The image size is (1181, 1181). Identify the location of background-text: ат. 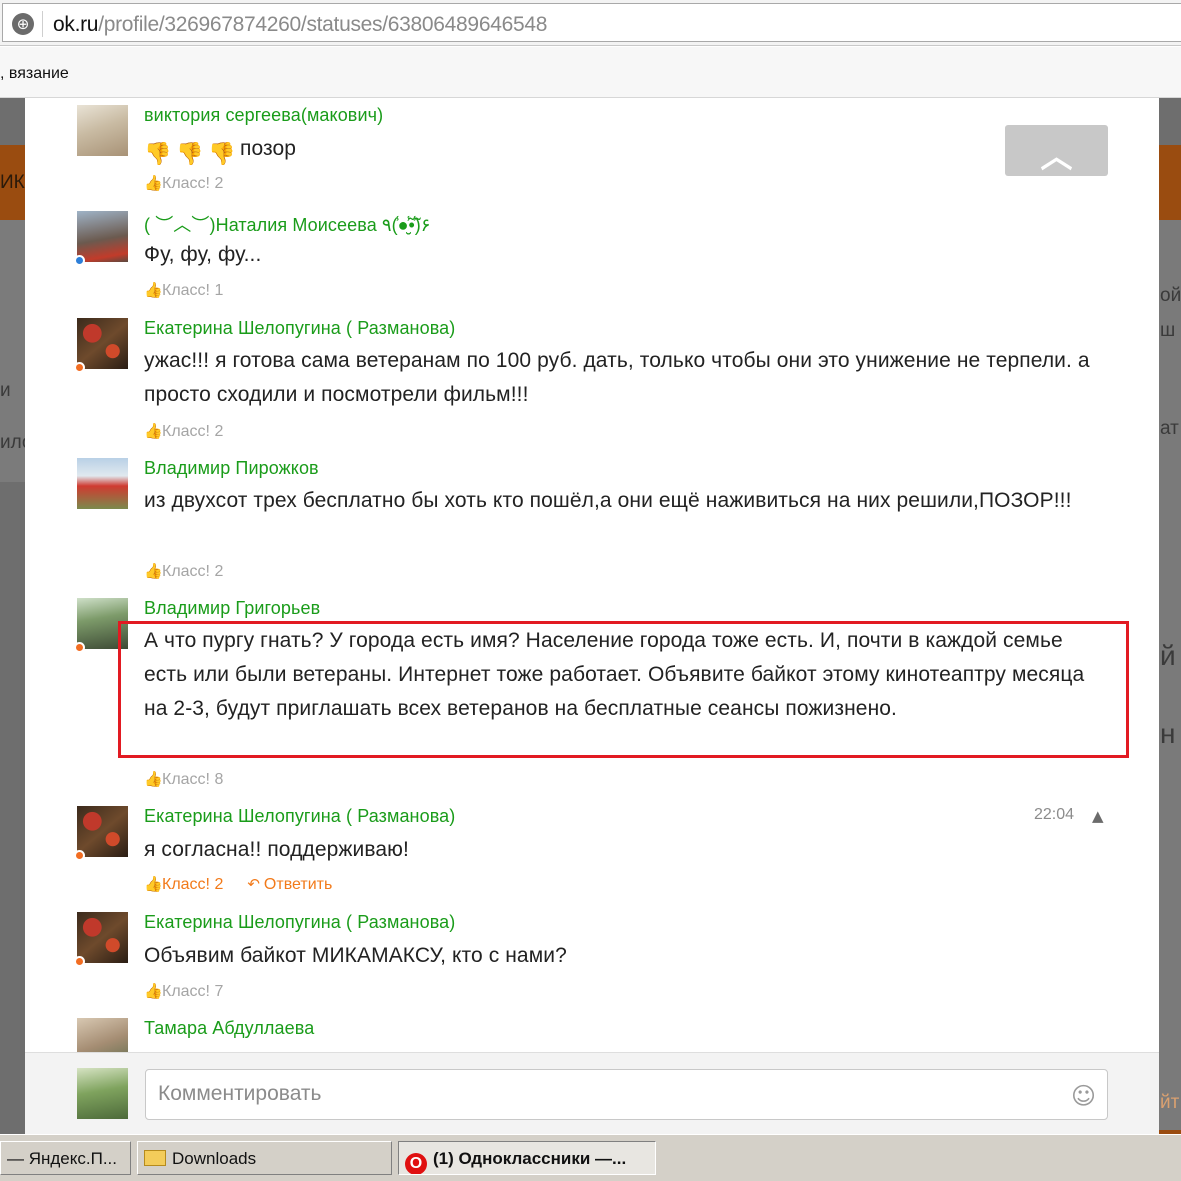
(1169, 428).